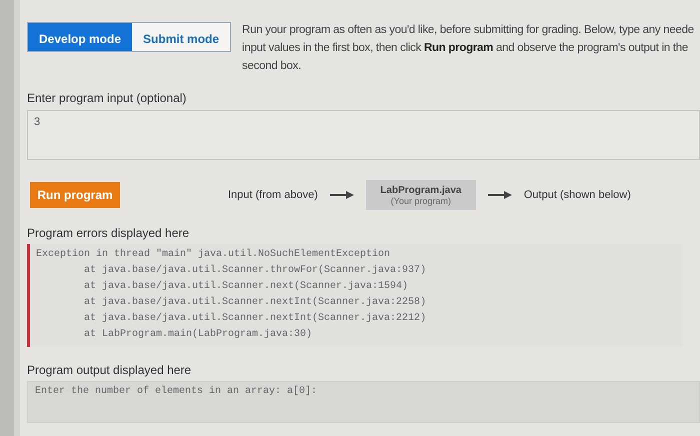 Image resolution: width=700 pixels, height=436 pixels. I want to click on output-label: Program output displayed here, so click(109, 370).